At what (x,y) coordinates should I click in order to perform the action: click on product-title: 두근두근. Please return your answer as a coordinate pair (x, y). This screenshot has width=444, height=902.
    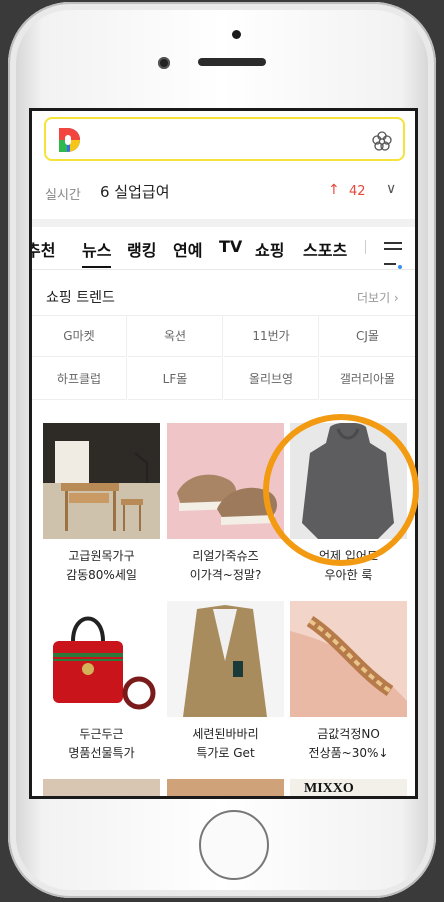
    Looking at the image, I should click on (101, 734).